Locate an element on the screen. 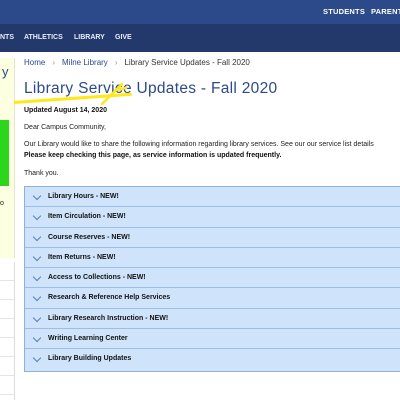 Image resolution: width=400 pixels, height=400 pixels. accordion-item-label: Item Returns - NEW! is located at coordinates (82, 257).